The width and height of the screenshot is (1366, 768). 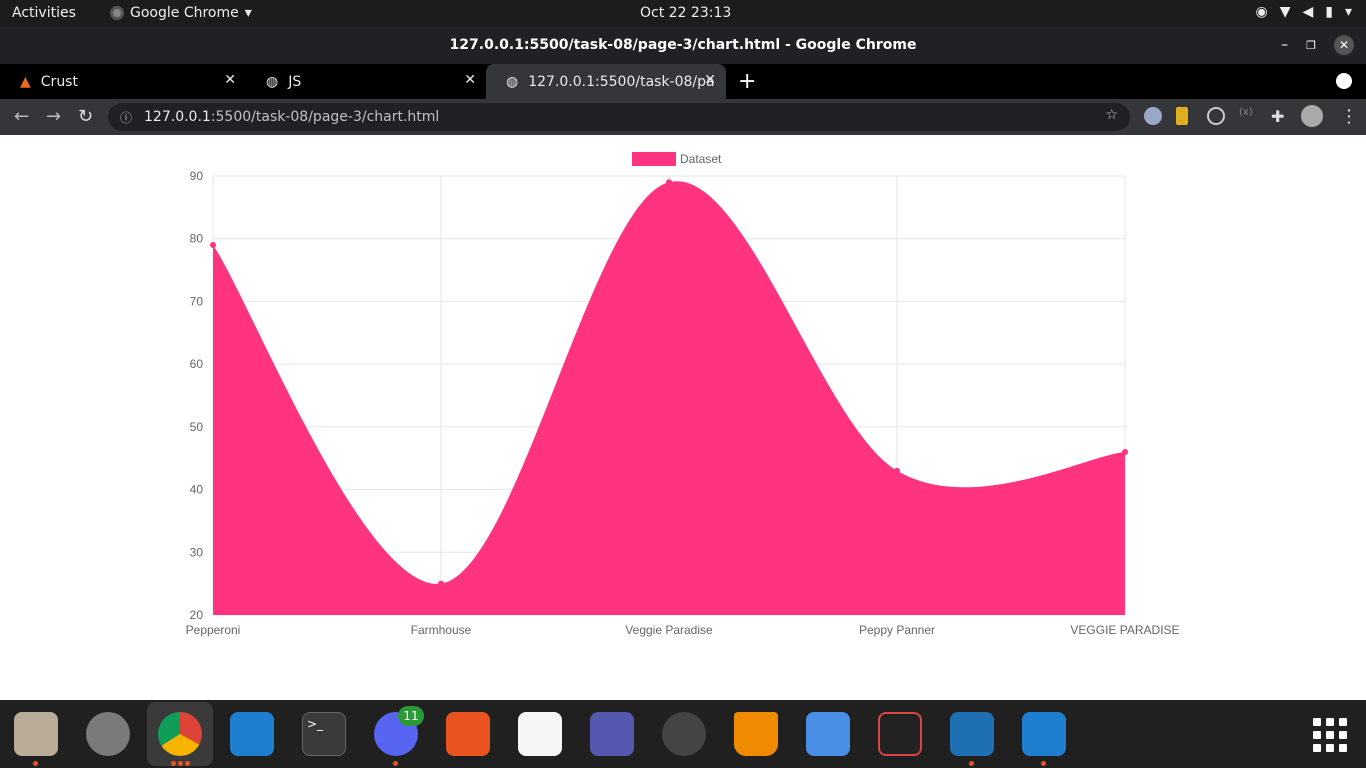 What do you see at coordinates (441, 630) in the screenshot?
I see `x-tick-label: Farmhouse` at bounding box center [441, 630].